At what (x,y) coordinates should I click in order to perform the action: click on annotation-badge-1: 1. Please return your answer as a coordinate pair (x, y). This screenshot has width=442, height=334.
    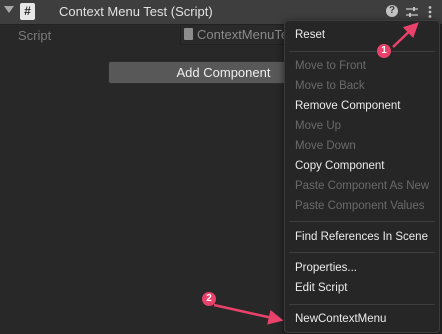
    Looking at the image, I should click on (384, 51).